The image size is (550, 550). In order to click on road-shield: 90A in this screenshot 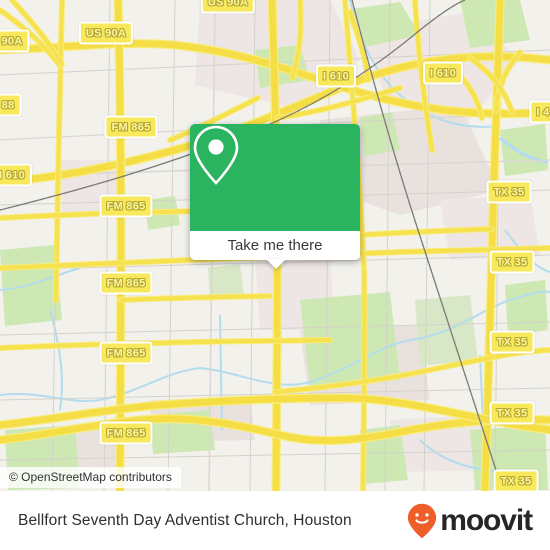, I will do `click(15, 41)`.